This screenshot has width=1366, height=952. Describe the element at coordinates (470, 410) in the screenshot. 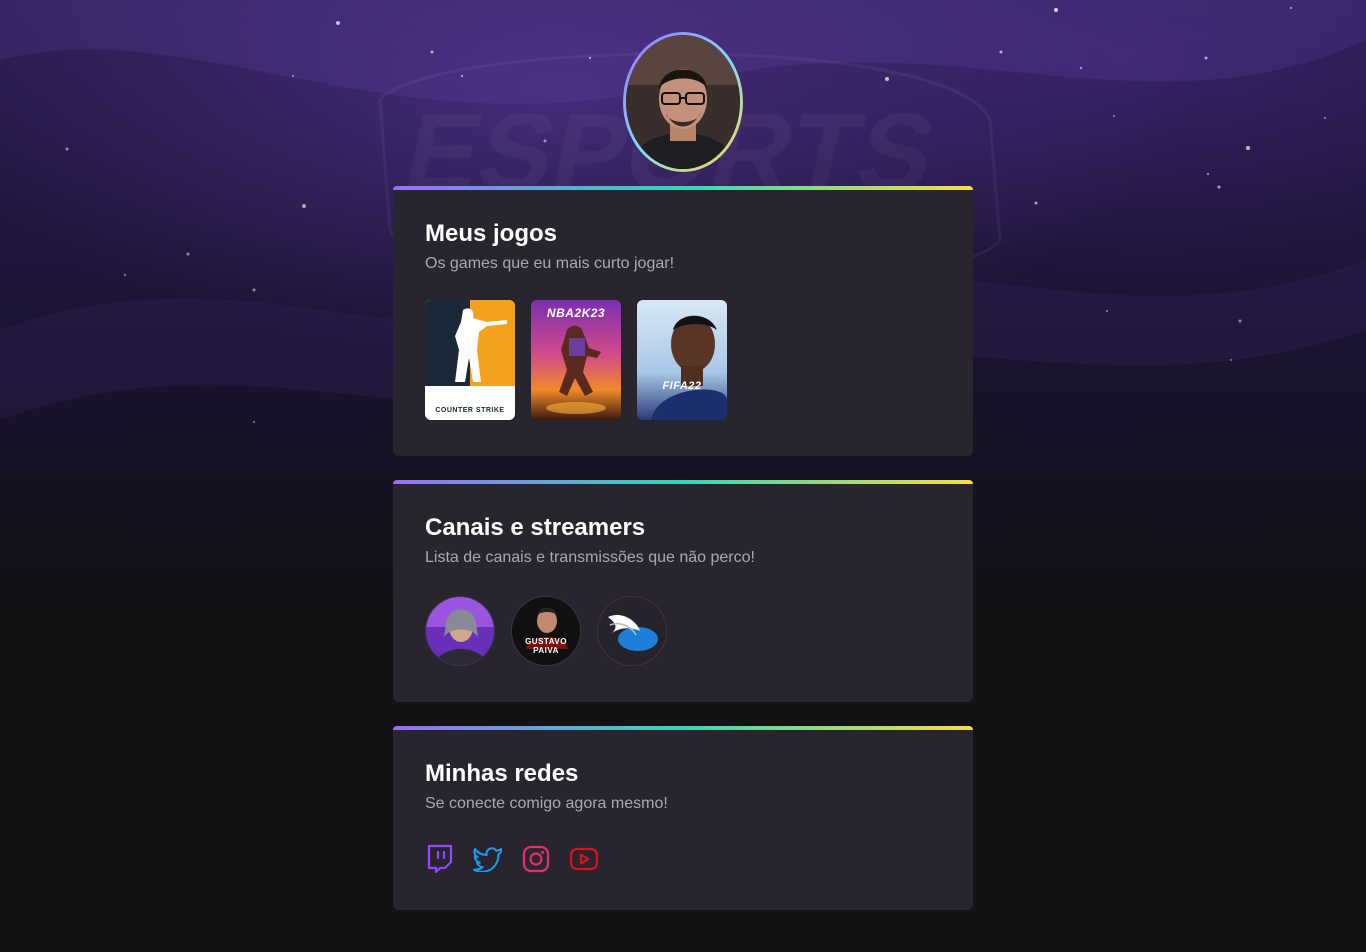

I see `game-caption: COUNTER STRIKE` at that location.